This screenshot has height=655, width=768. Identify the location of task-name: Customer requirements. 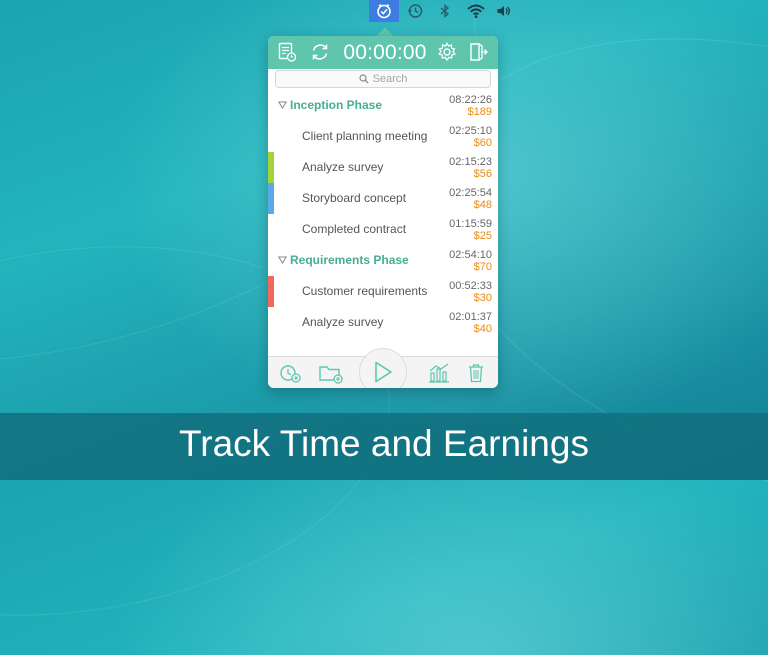
(365, 291).